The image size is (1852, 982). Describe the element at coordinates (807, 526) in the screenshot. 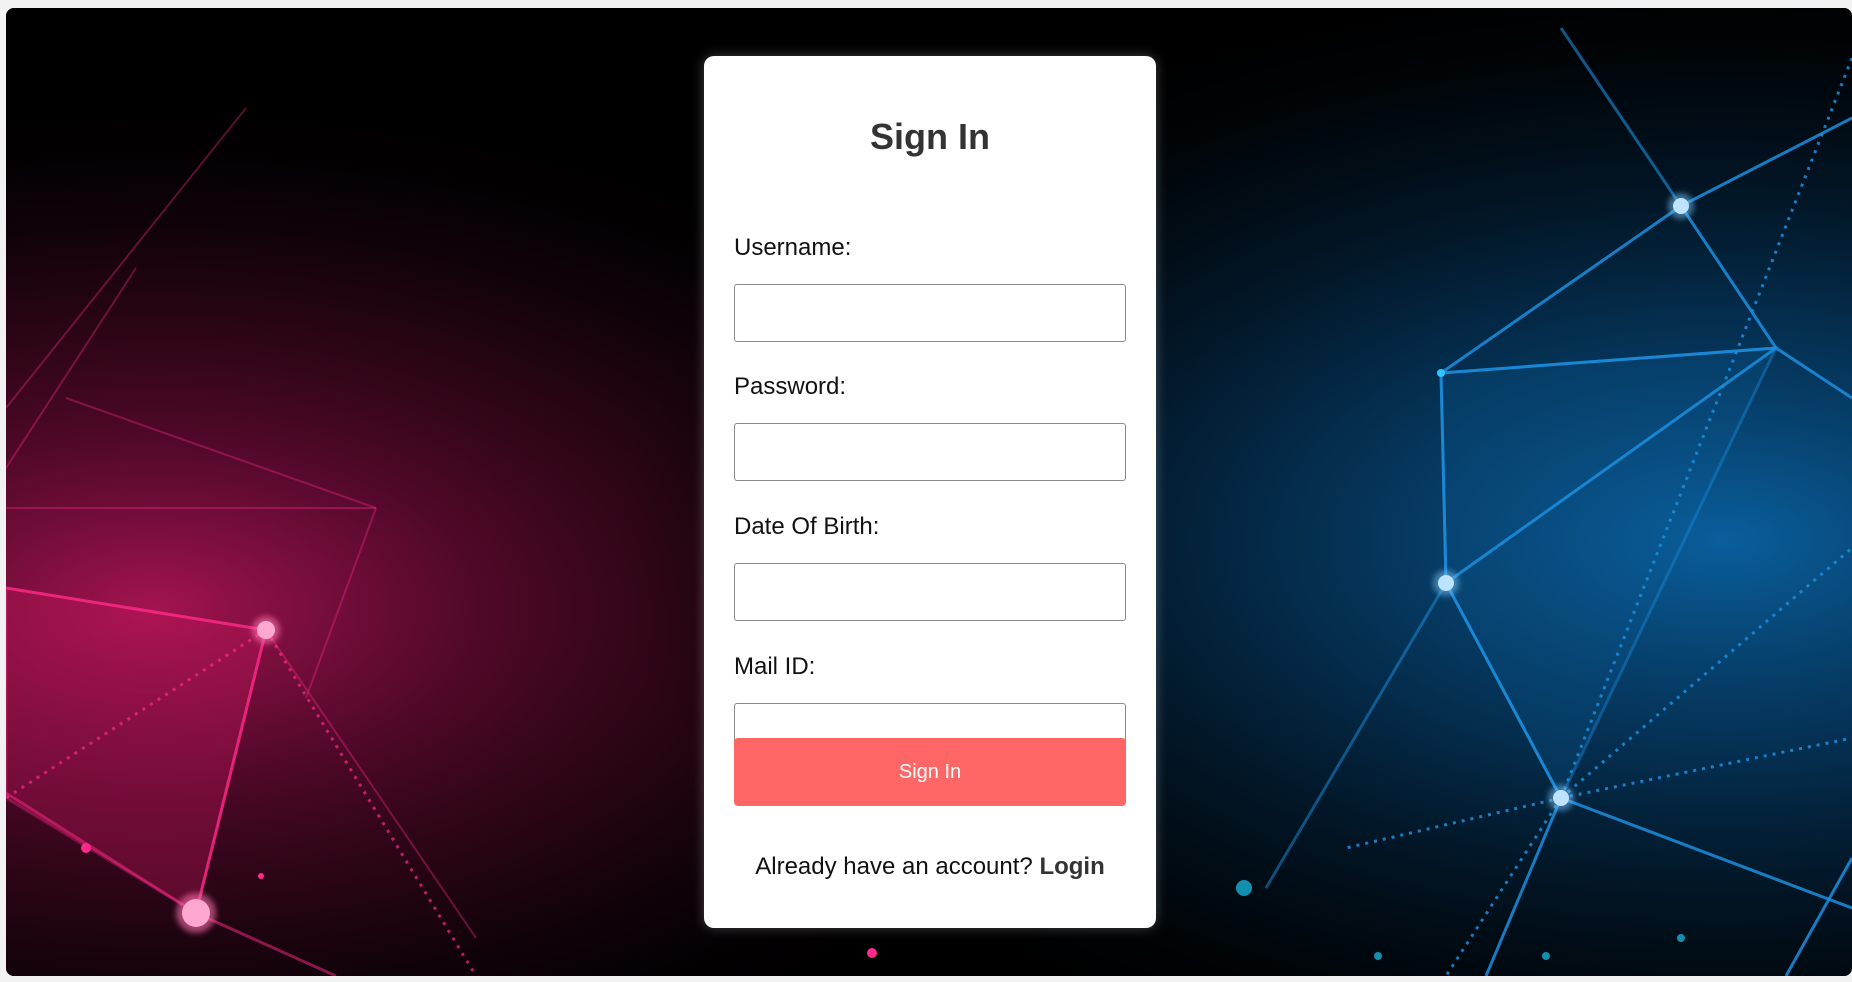

I see `date-of-birth-label: Date Of Birth:` at that location.